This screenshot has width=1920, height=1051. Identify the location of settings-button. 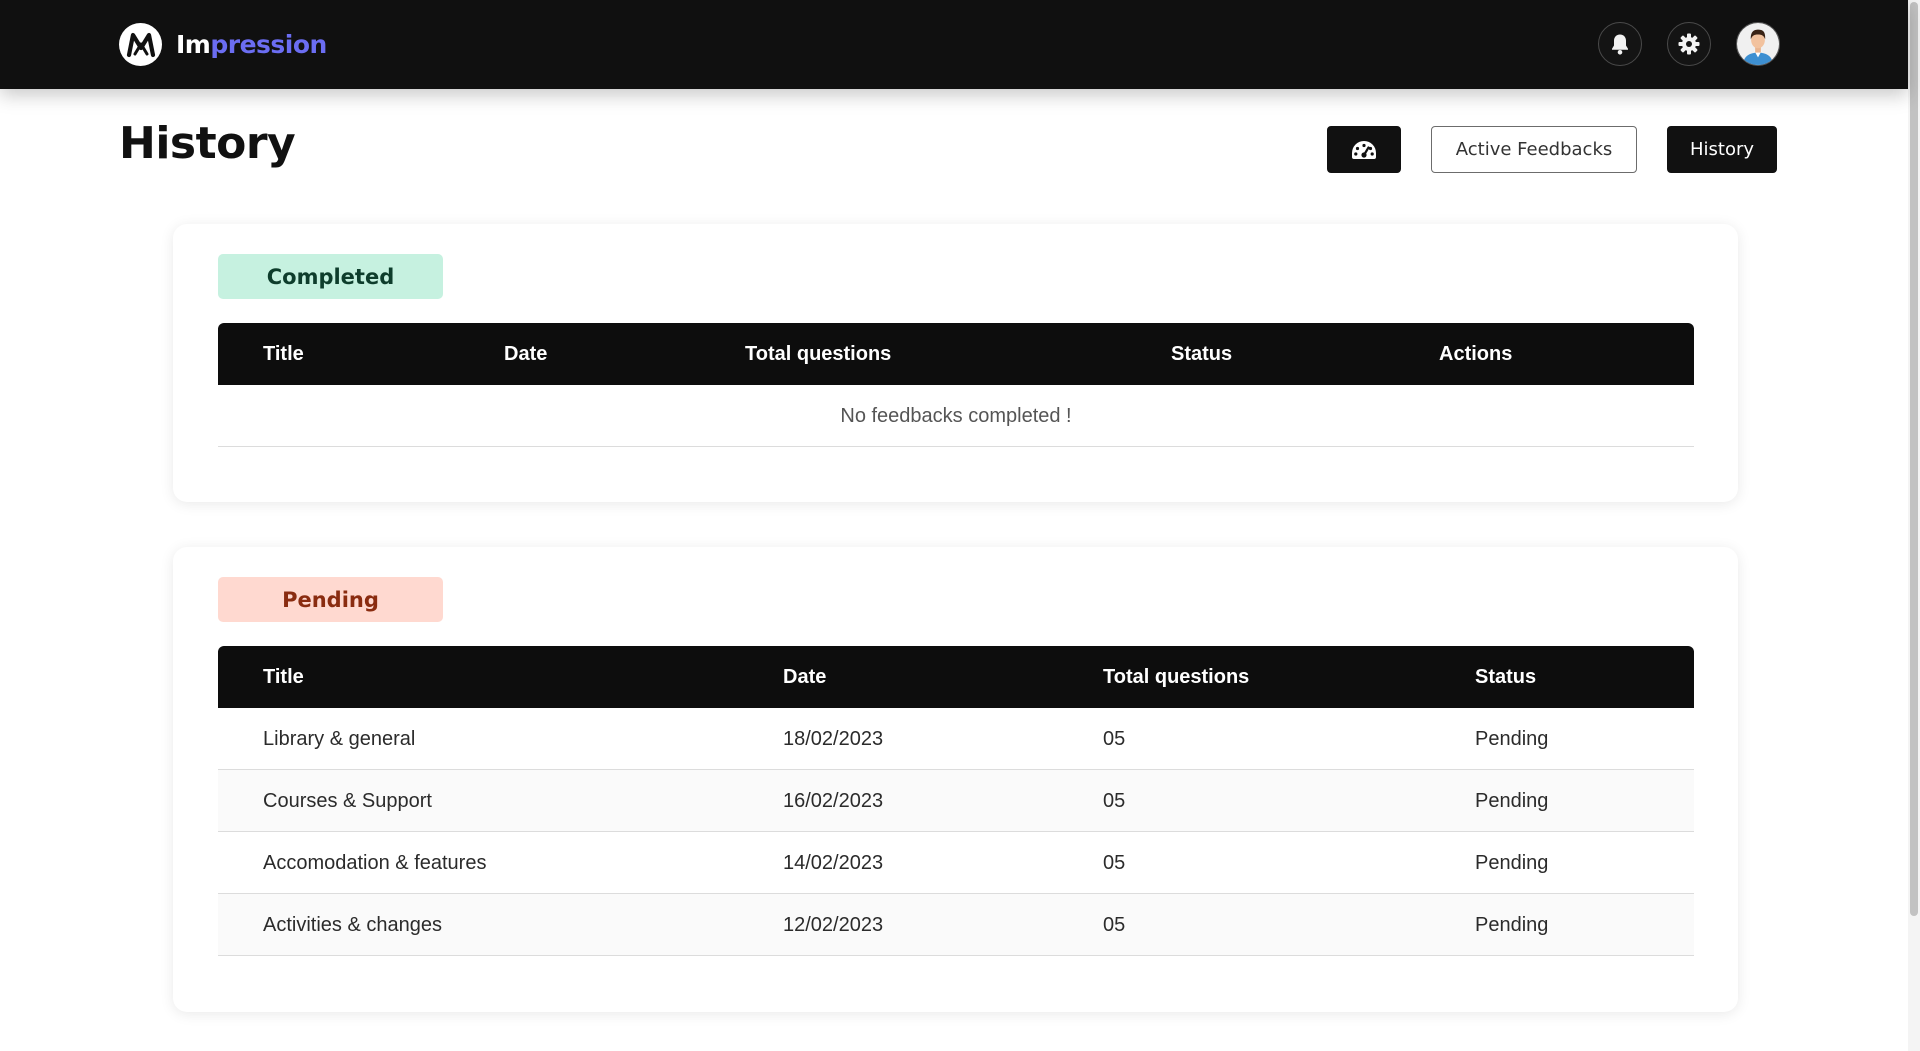
(1689, 44).